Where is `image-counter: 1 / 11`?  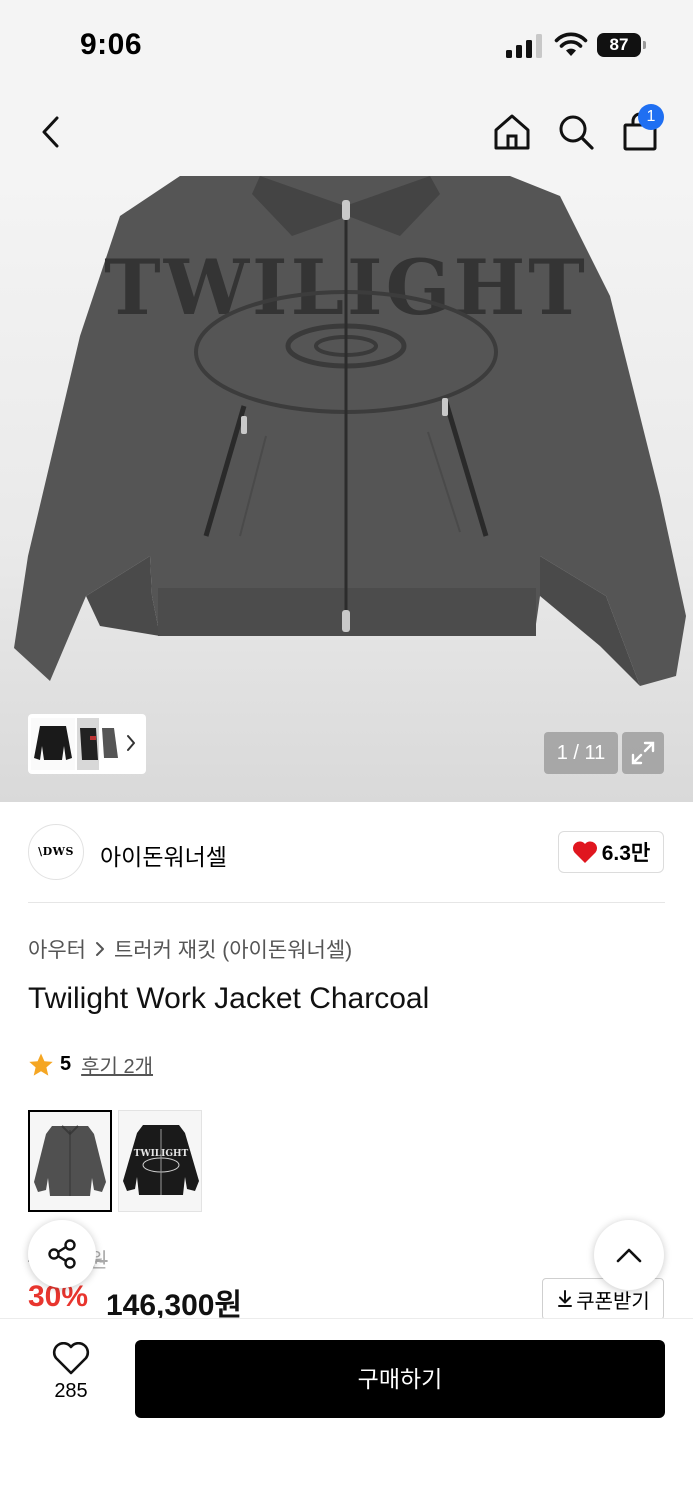 image-counter: 1 / 11 is located at coordinates (581, 753).